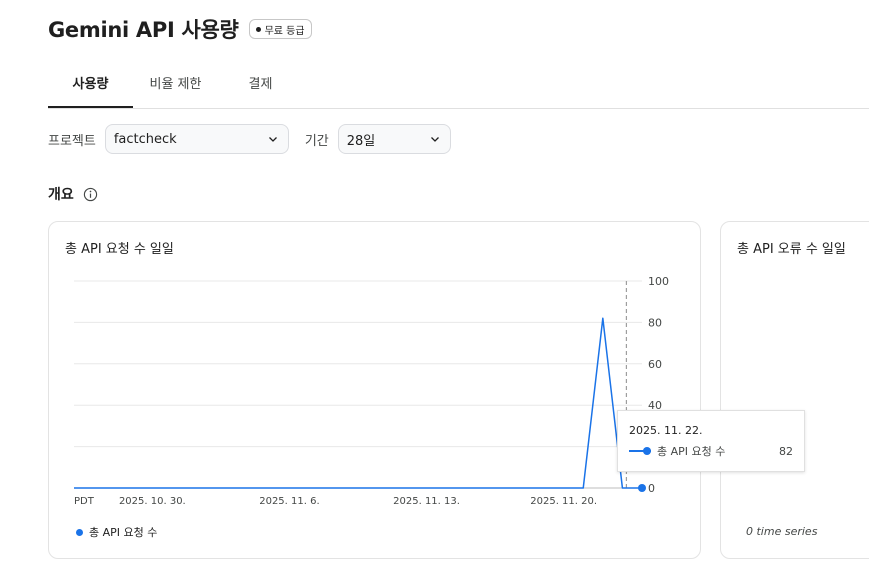 The image size is (869, 577). I want to click on overview-heading: 개요, so click(73, 194).